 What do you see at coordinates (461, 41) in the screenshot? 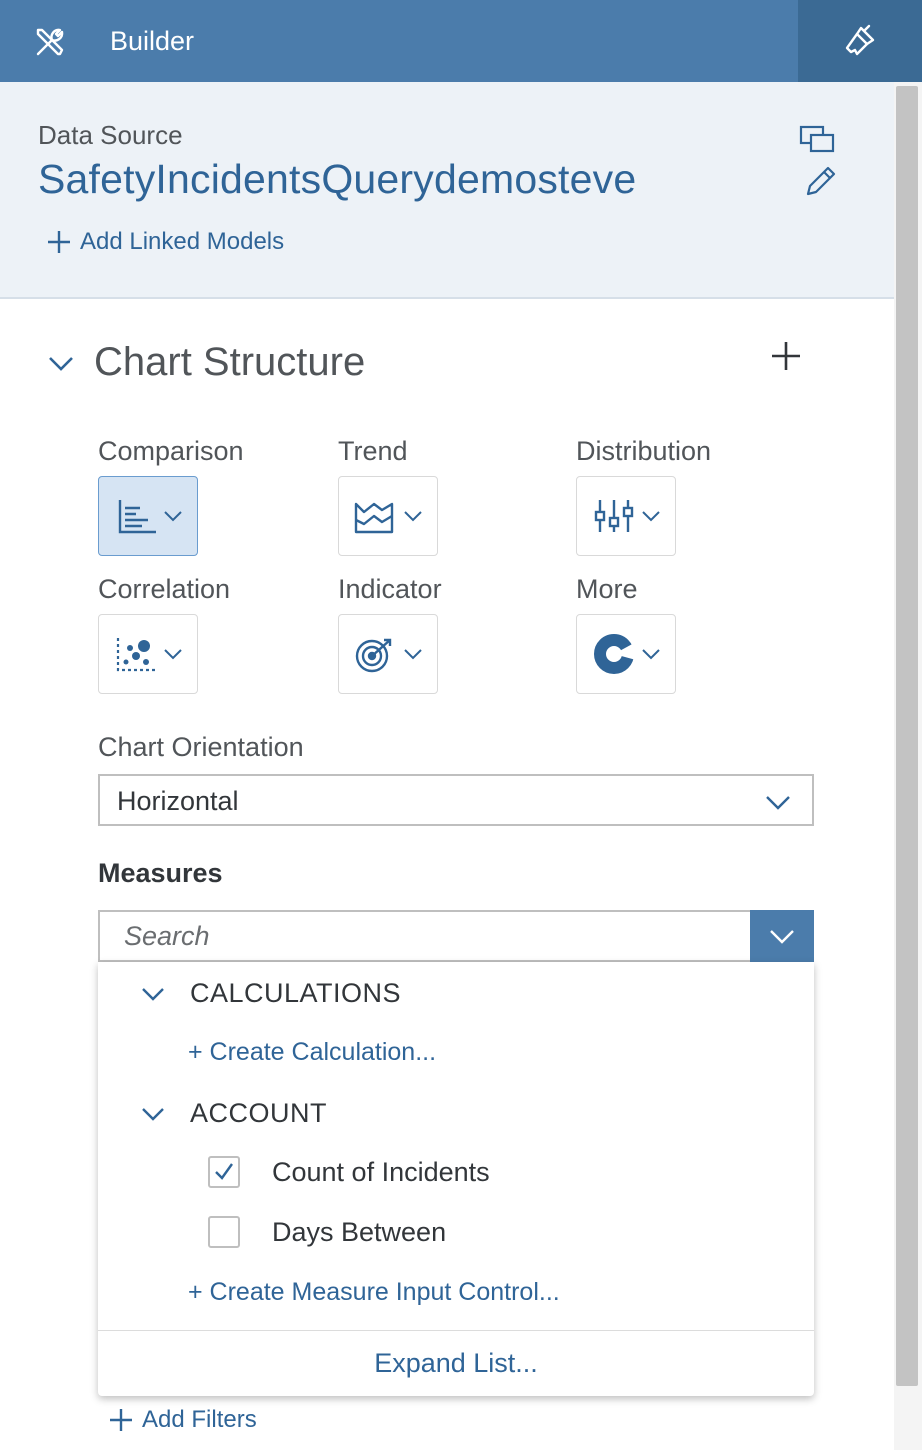
I see `builder-header: Builder` at bounding box center [461, 41].